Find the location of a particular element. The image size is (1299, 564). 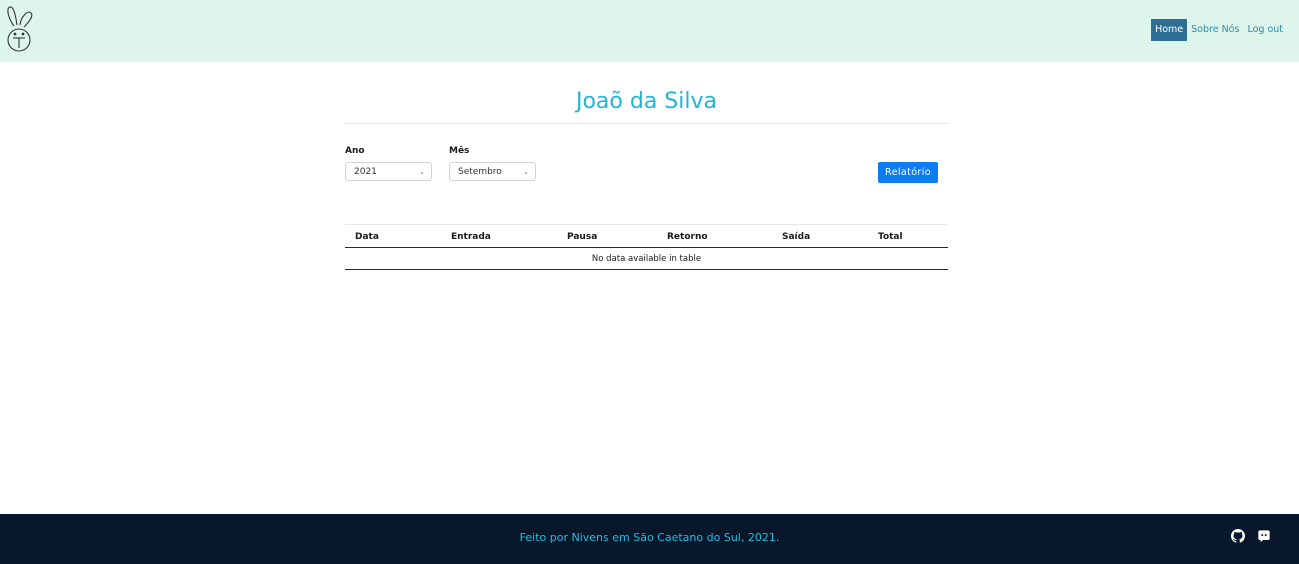

bunny-logo-icon is located at coordinates (21, 30).